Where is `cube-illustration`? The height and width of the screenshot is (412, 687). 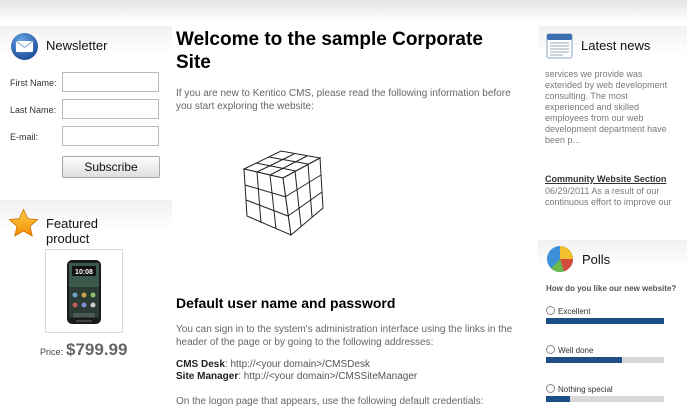
cube-illustration is located at coordinates (283, 193).